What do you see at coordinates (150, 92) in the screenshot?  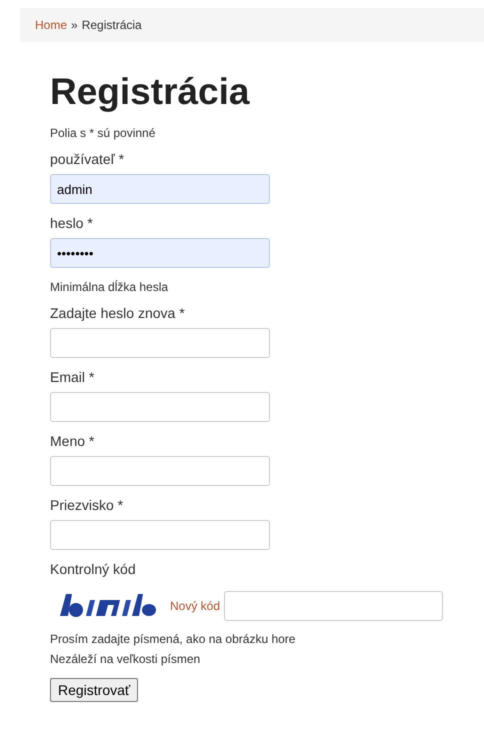 I see `page-title: Registrácia` at bounding box center [150, 92].